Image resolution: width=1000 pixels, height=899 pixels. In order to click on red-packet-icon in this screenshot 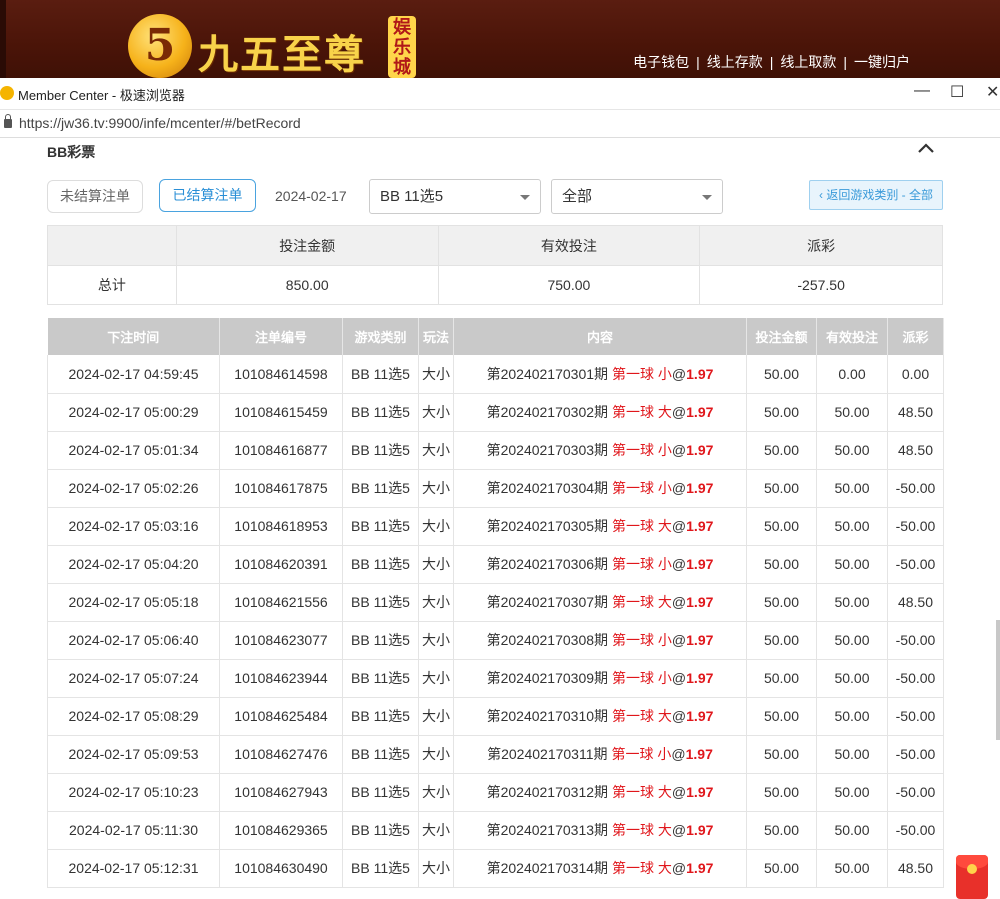, I will do `click(972, 877)`.